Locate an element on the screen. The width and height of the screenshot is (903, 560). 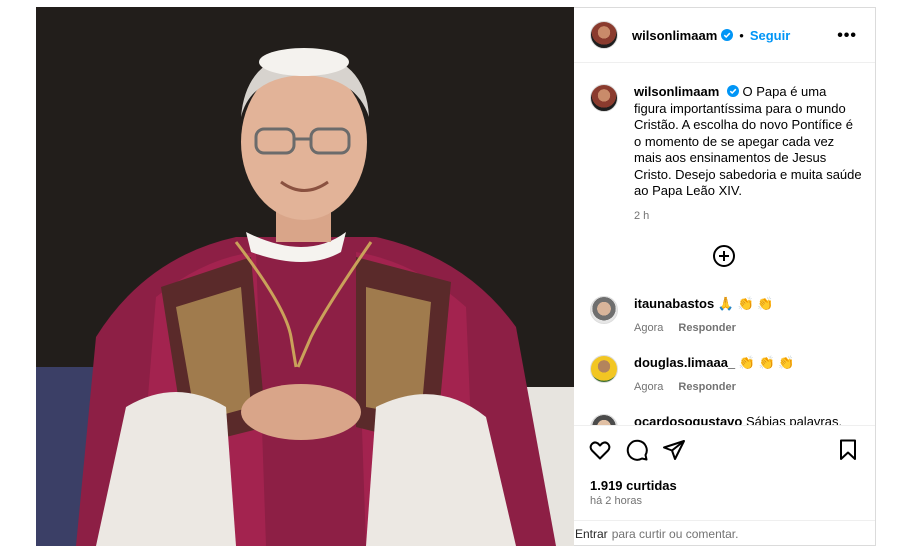
login-prompt: Entrar para curtir ou comentar. is located at coordinates (724, 533).